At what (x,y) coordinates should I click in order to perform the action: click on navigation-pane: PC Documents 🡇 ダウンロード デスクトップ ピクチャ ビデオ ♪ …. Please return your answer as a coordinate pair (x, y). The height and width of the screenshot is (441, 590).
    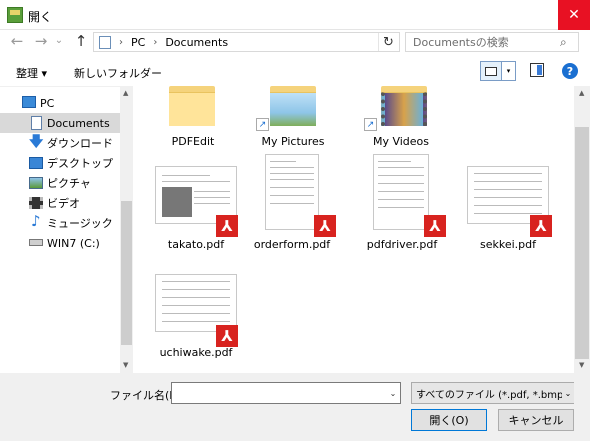
    Looking at the image, I should click on (66, 229).